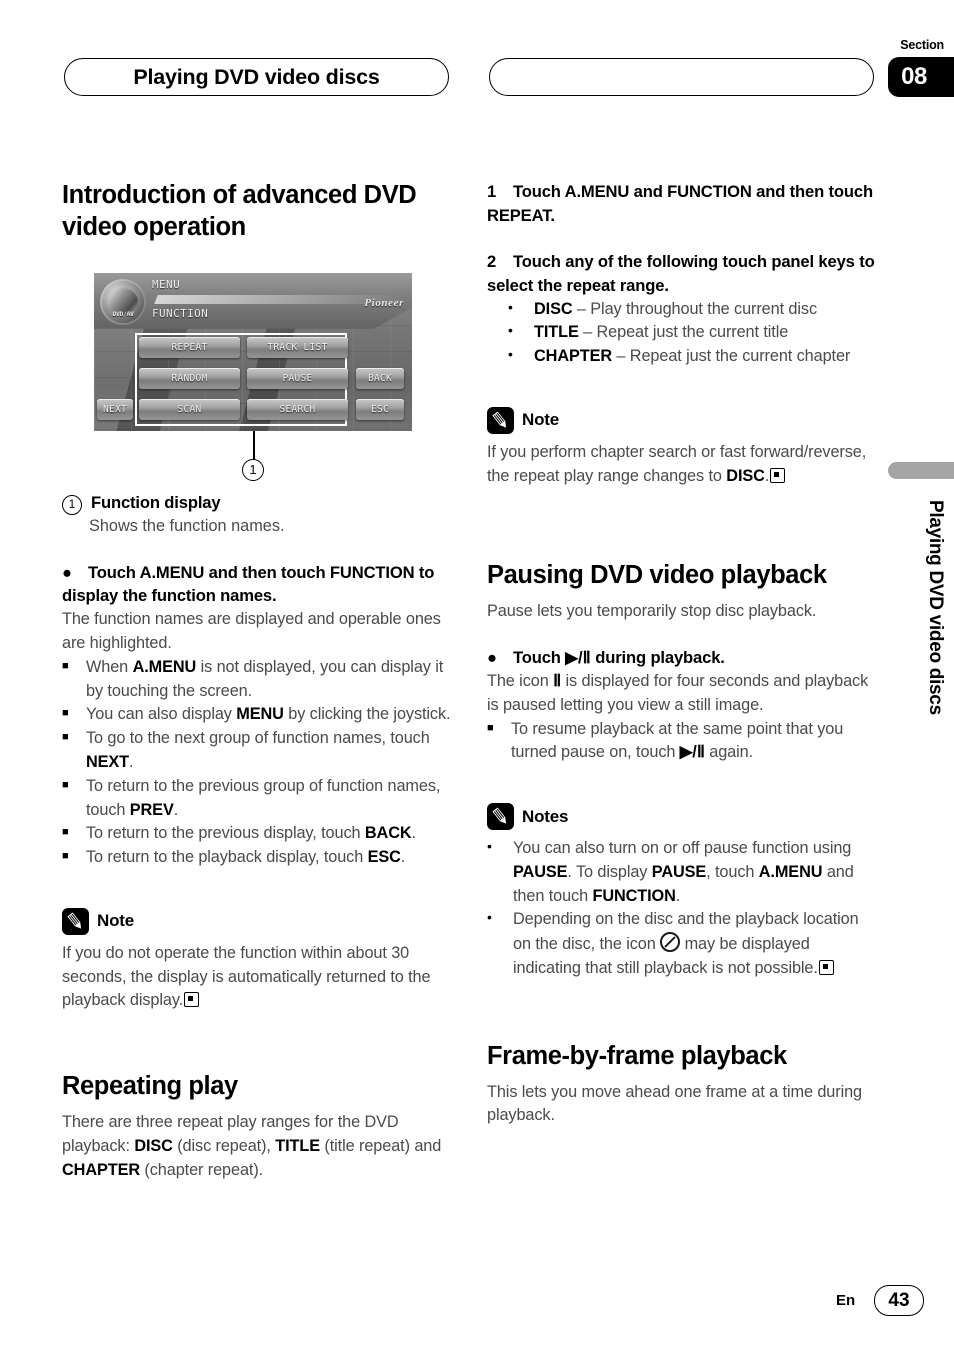 Image resolution: width=954 pixels, height=1352 pixels. What do you see at coordinates (166, 284) in the screenshot?
I see `device-menu-label: MENU` at bounding box center [166, 284].